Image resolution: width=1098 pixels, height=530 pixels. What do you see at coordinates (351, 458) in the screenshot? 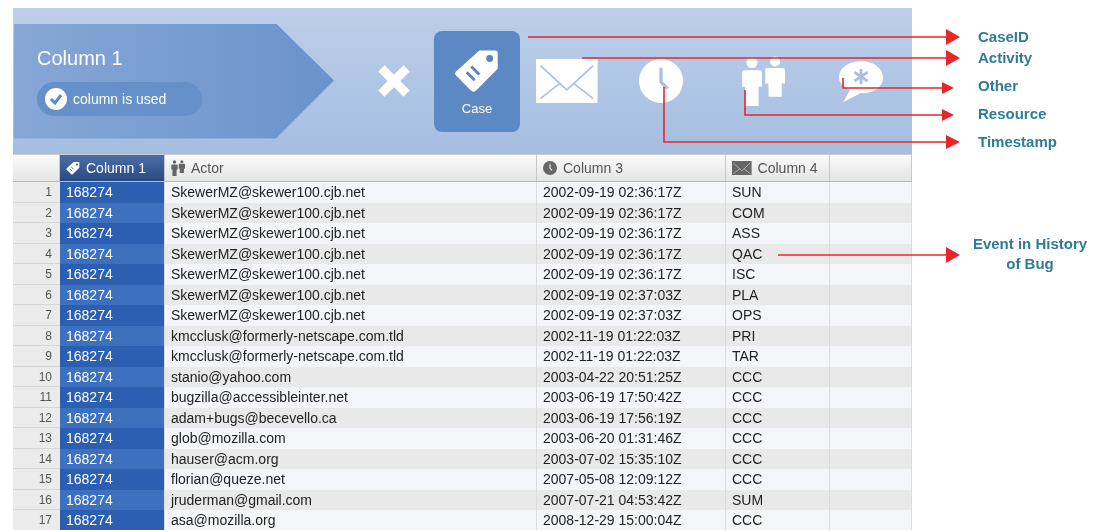
I see `table-cell: hauser@acm.org` at bounding box center [351, 458].